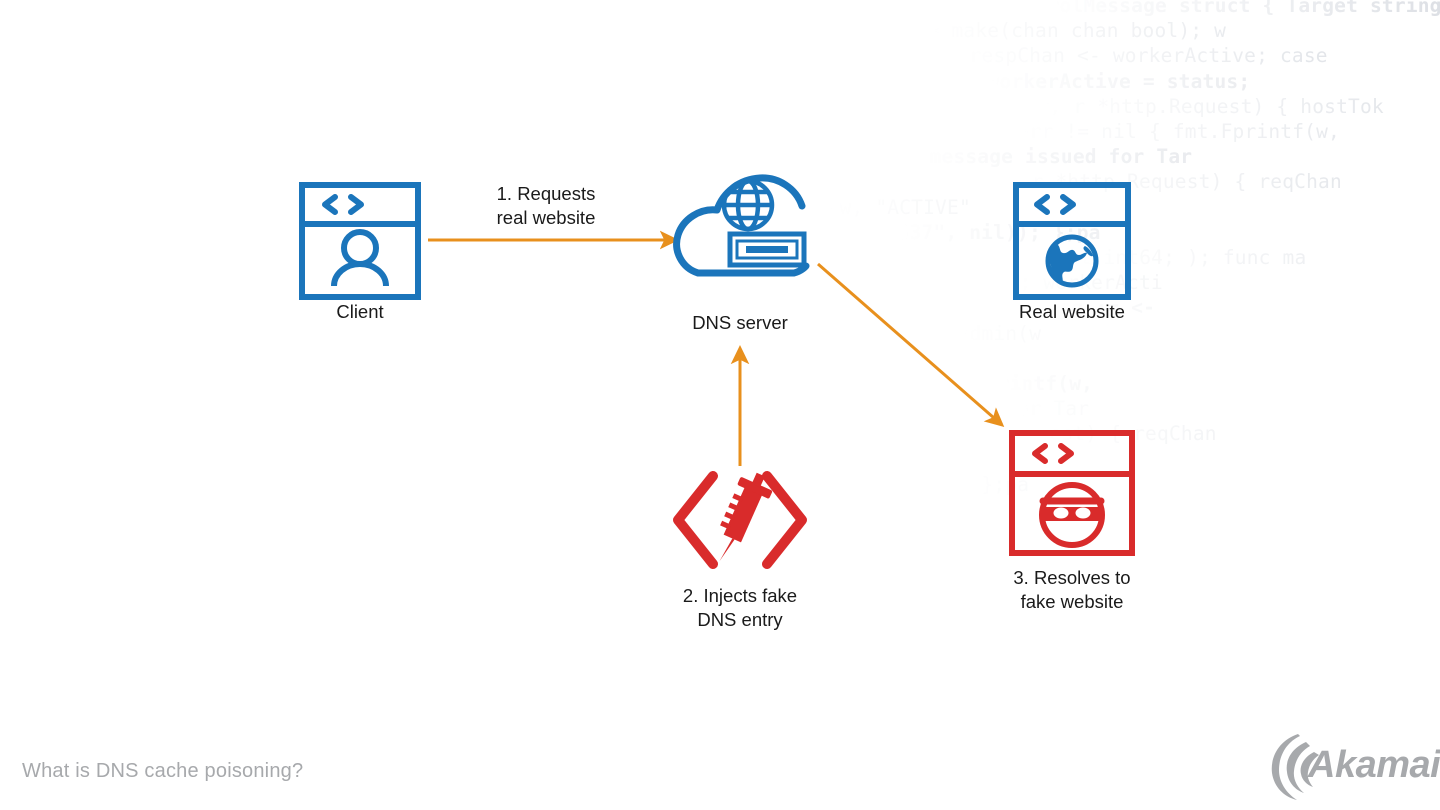 The width and height of the screenshot is (1440, 810). Describe the element at coordinates (1072, 311) in the screenshot. I see `node-real-website-label: Real website` at that location.